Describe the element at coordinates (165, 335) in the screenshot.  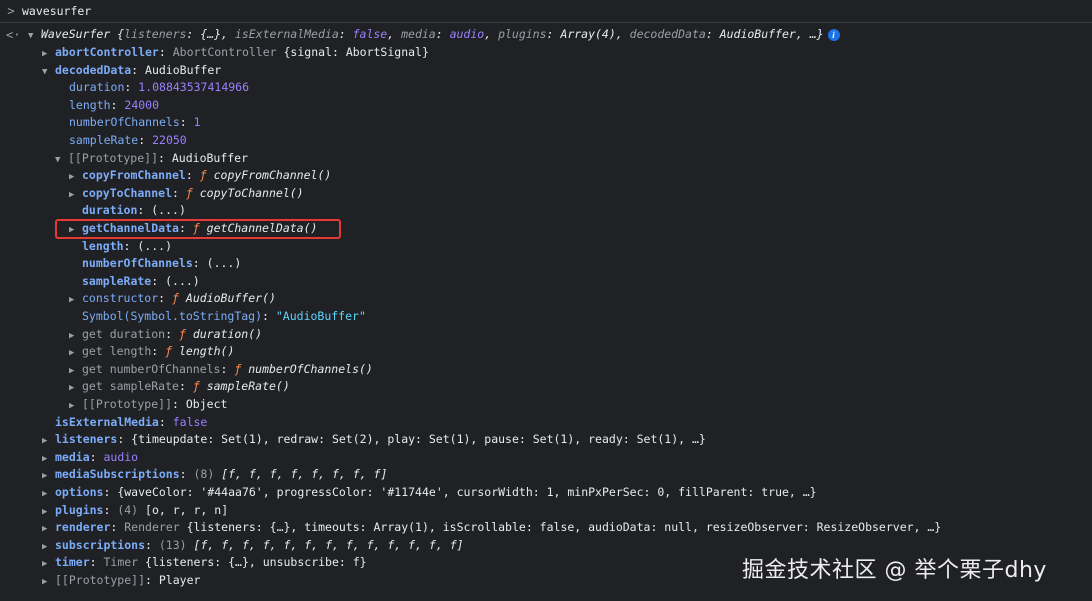
I see `tree-row-get-duration: ▶ get duration: ƒ duration()` at that location.